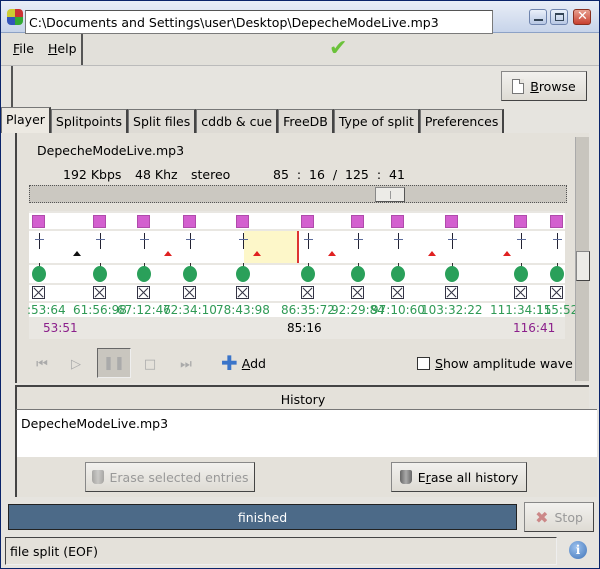  What do you see at coordinates (557, 310) in the screenshot?
I see `splitpoint-label: 115:52` at bounding box center [557, 310].